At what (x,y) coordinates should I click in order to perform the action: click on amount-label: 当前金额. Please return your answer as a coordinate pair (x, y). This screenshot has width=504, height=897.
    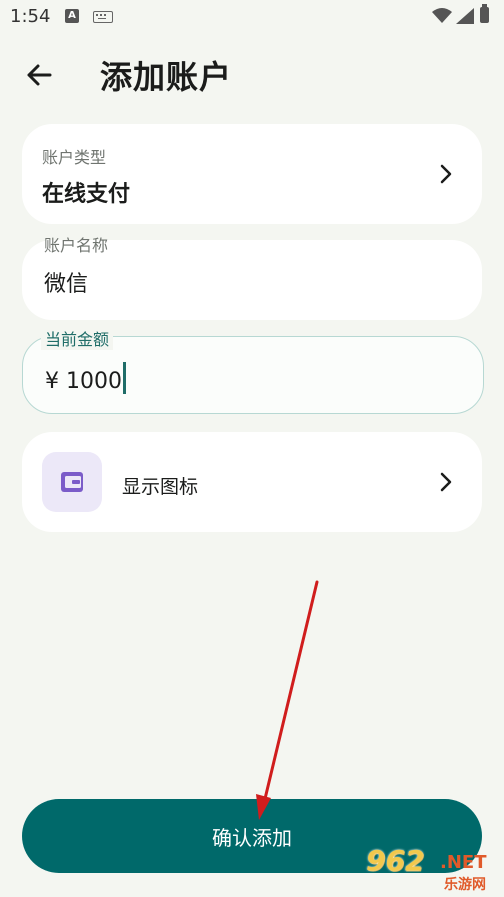
    Looking at the image, I should click on (77, 338).